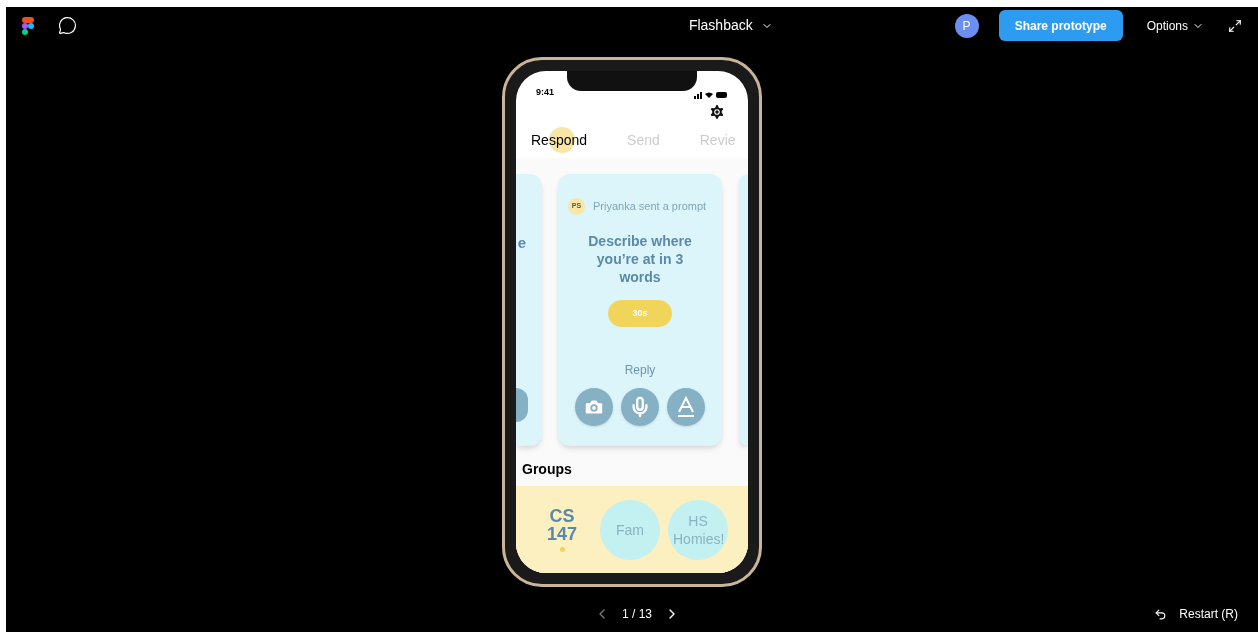 The height and width of the screenshot is (632, 1258). I want to click on share-prototype-button: Share prototype, so click(1060, 25).